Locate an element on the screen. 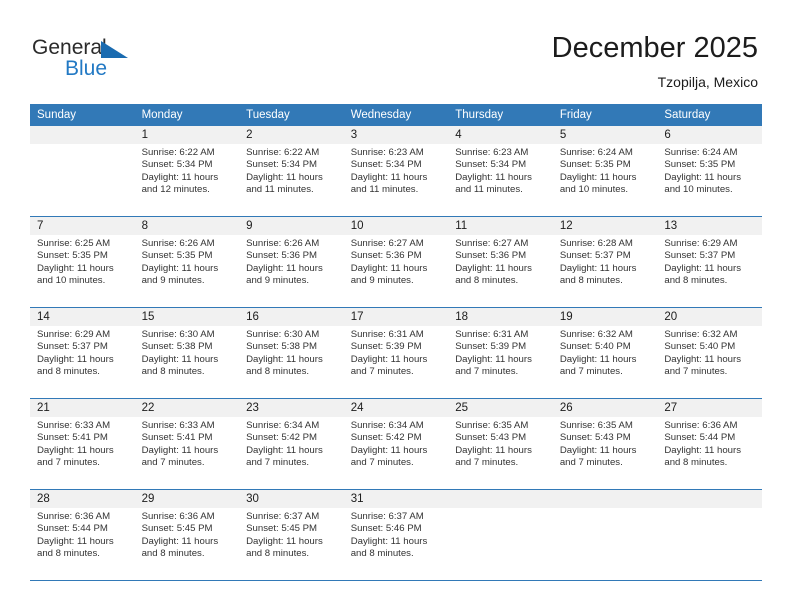 The width and height of the screenshot is (792, 612). day-number: 26 is located at coordinates (605, 408).